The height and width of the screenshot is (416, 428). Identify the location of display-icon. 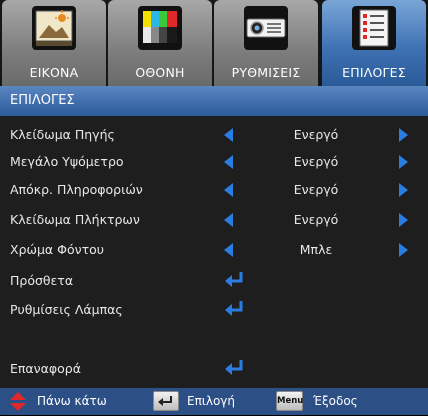
(160, 28).